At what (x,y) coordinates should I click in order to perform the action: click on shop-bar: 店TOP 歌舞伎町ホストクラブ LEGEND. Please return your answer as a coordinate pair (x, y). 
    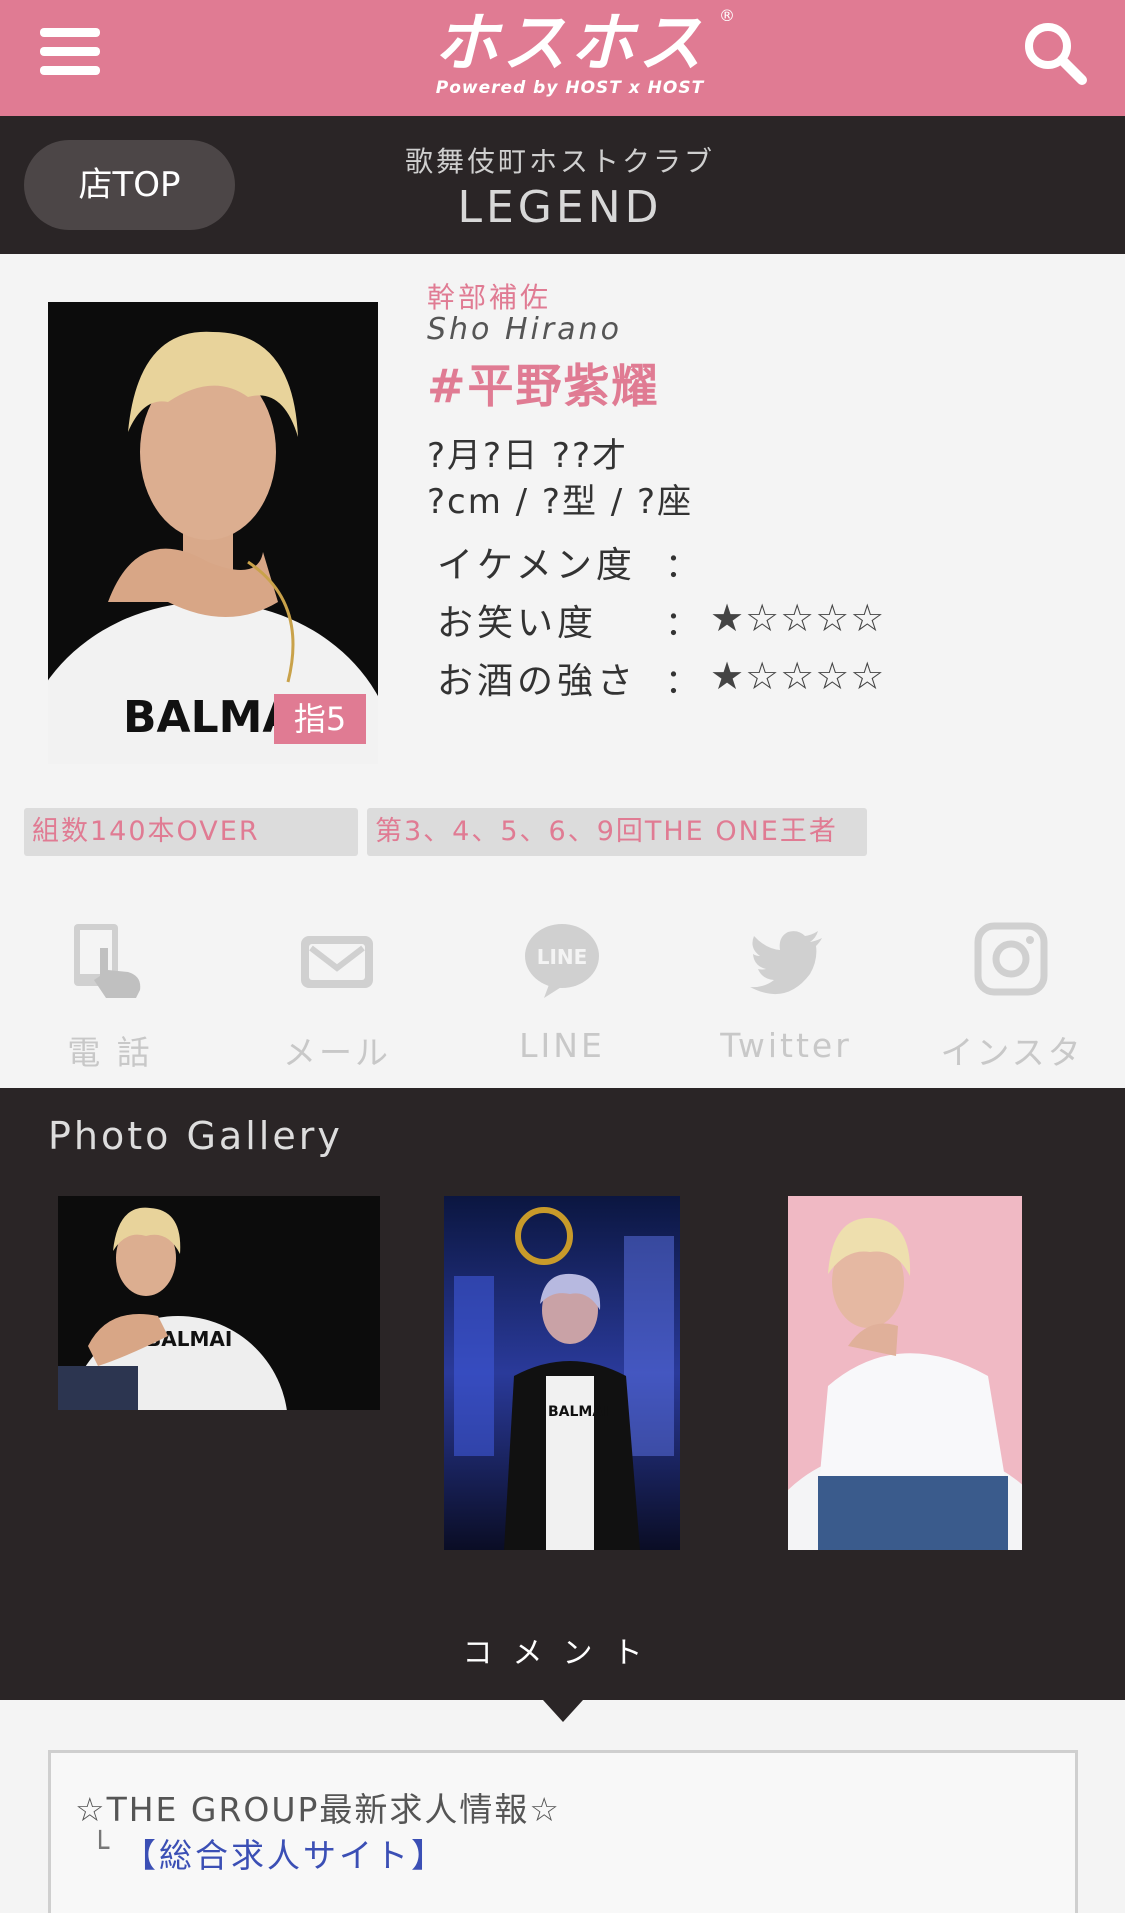
    Looking at the image, I should click on (562, 185).